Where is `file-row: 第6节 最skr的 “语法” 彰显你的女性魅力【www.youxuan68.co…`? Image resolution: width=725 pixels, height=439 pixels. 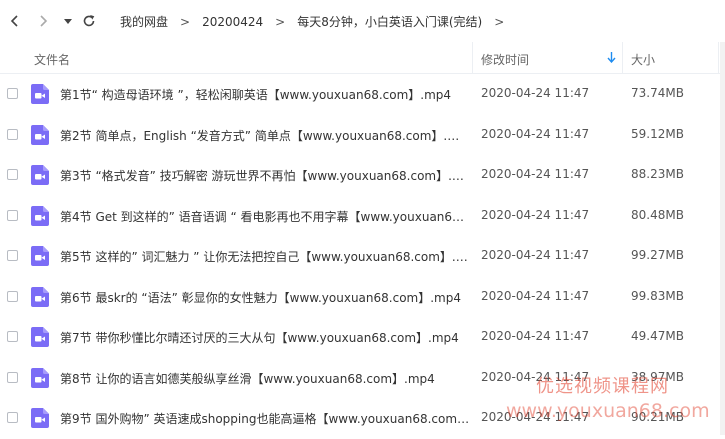 file-row: 第6节 最skr的 “语法” 彰显你的女性魅力【www.youxuan68.co… is located at coordinates (362, 297).